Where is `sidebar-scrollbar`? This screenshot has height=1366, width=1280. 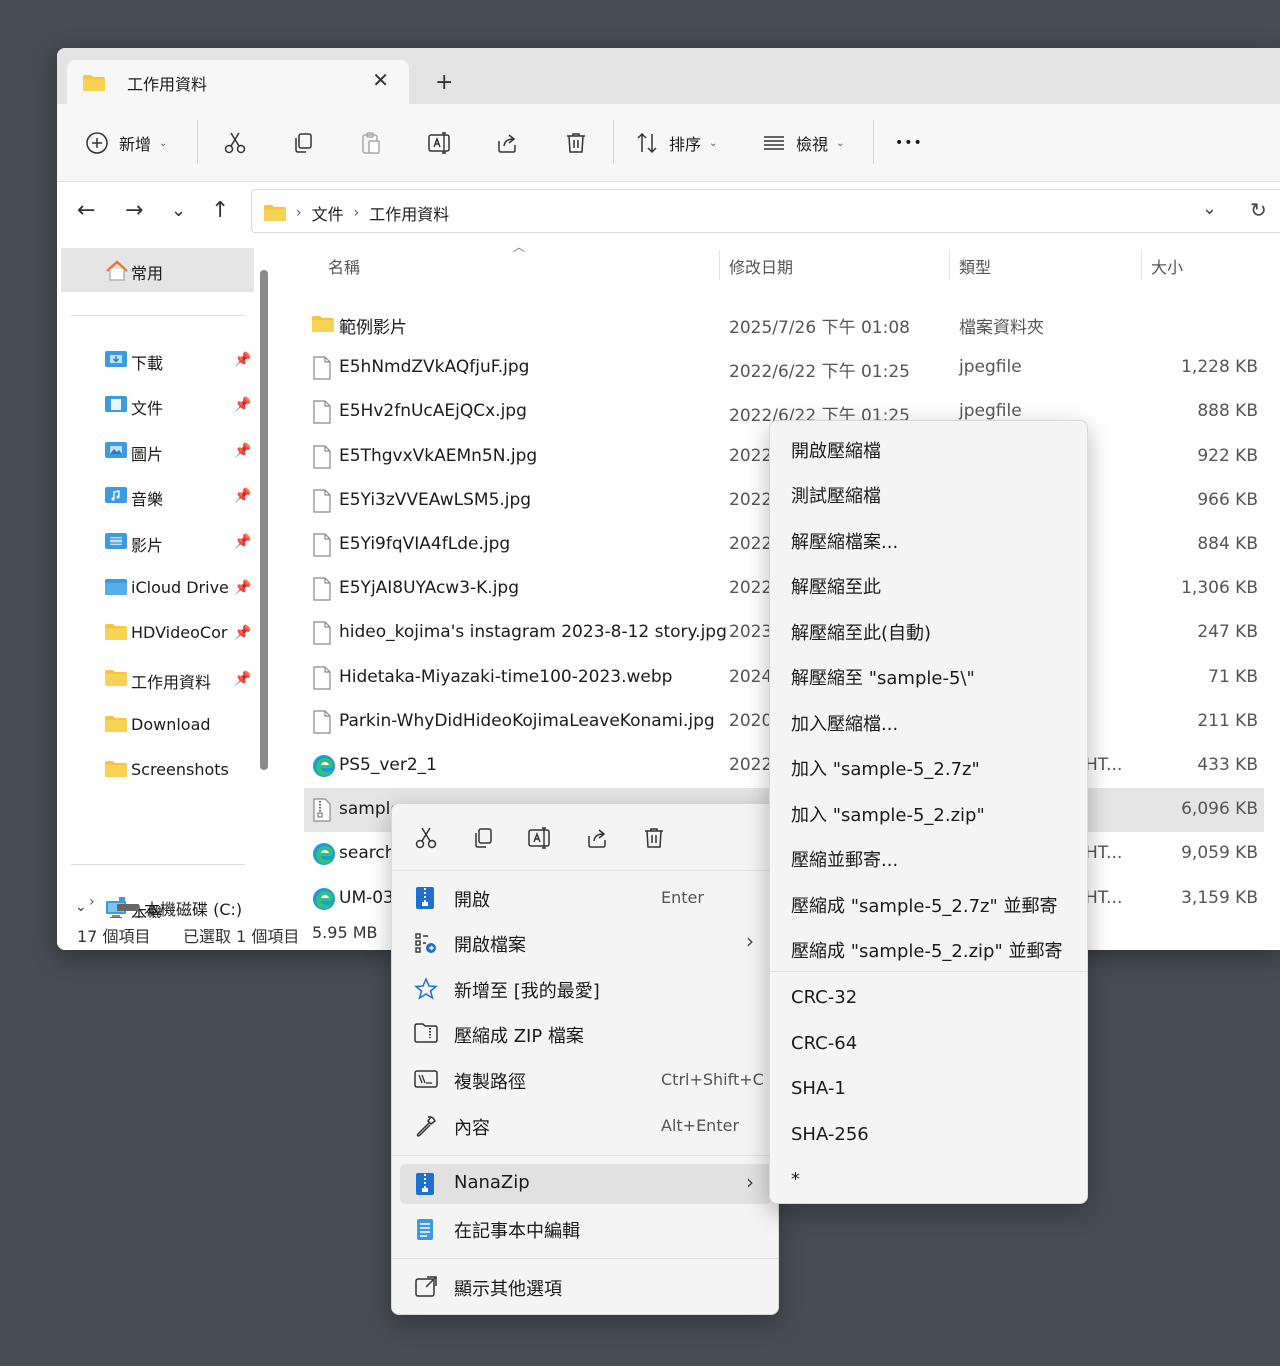
sidebar-scrollbar is located at coordinates (264, 590).